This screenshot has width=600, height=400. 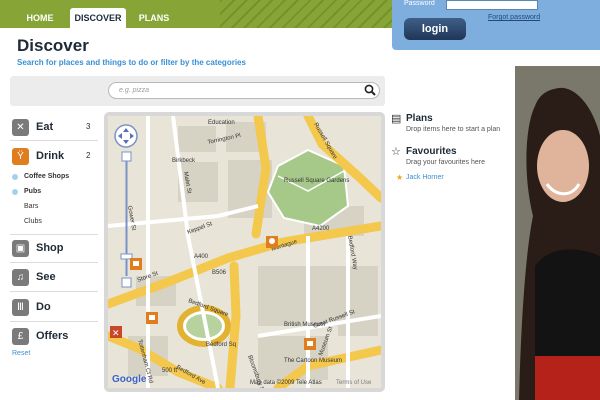 I want to click on category-eat: ✕ Eat 3, so click(x=54, y=128).